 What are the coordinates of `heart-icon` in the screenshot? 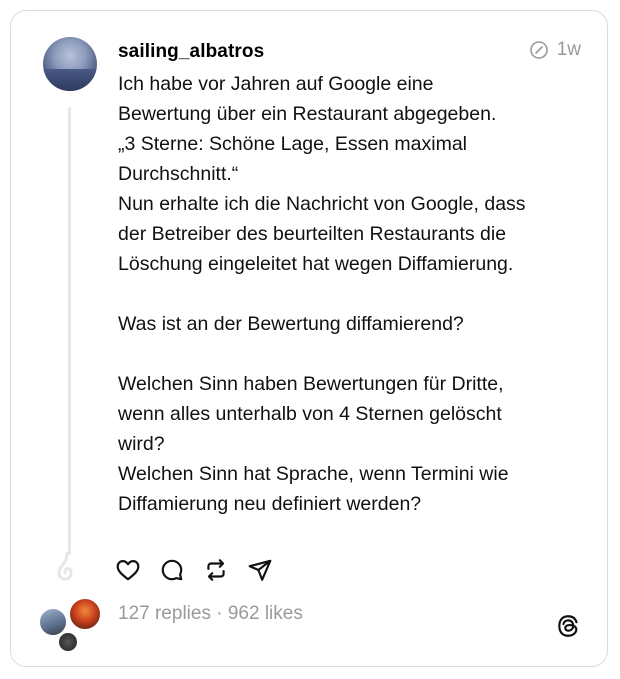 It's located at (128, 570).